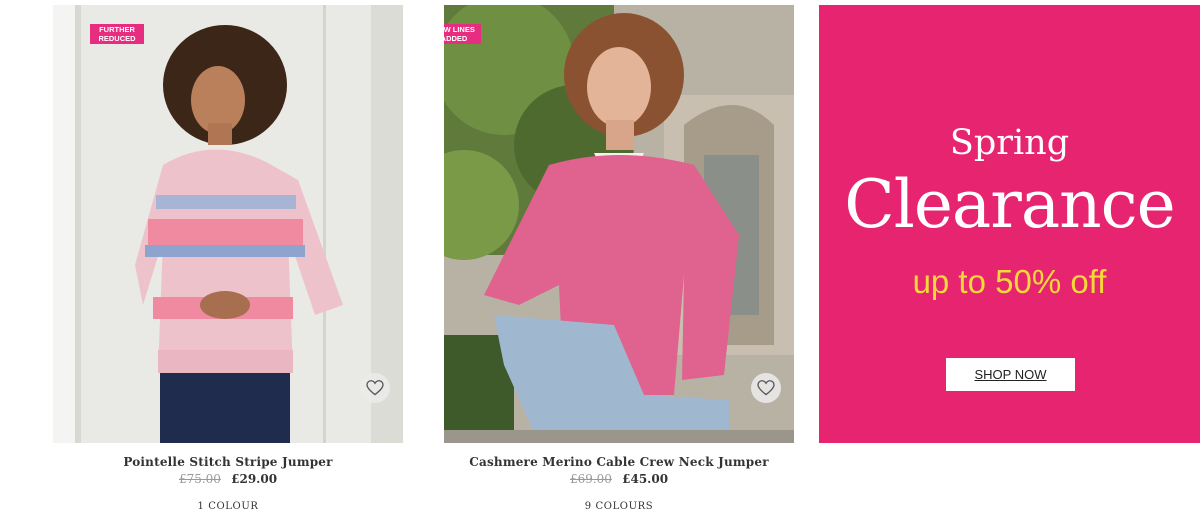 The height and width of the screenshot is (518, 1200). I want to click on product-badge-further-reduced: FURTHER REDUCED, so click(117, 34).